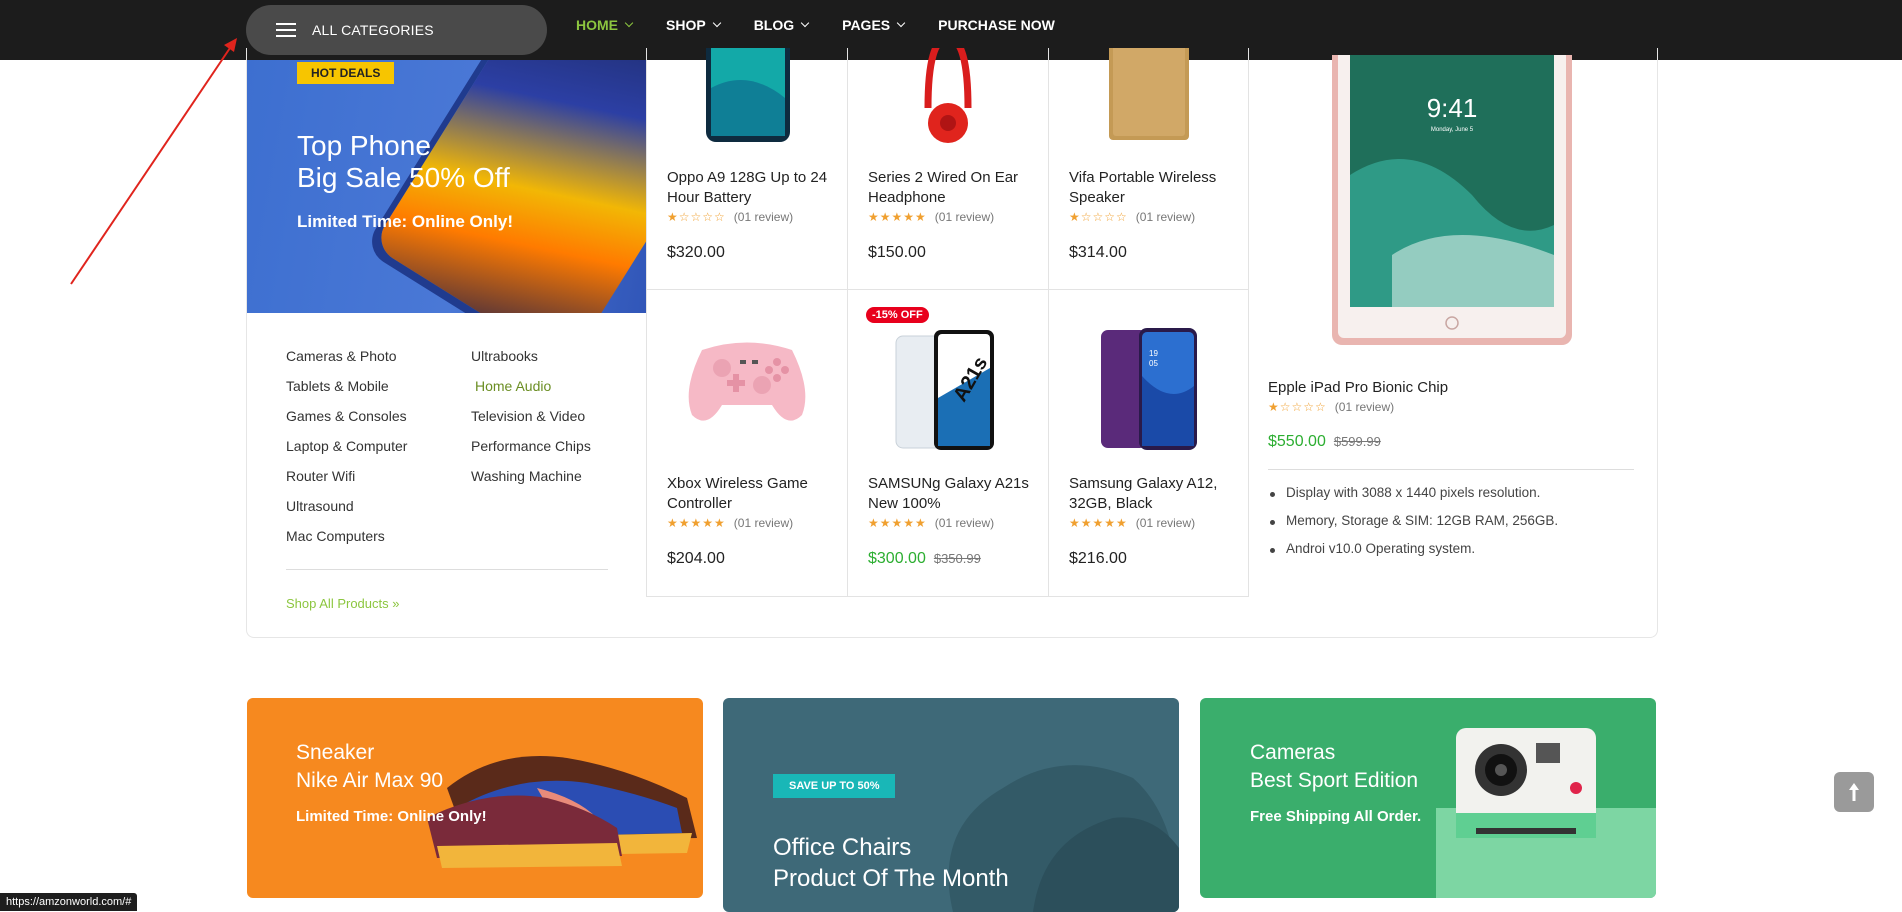 The width and height of the screenshot is (1902, 912). Describe the element at coordinates (1154, 494) in the screenshot. I see `product-name: Samsung Galaxy A12, 32GB, Black` at that location.